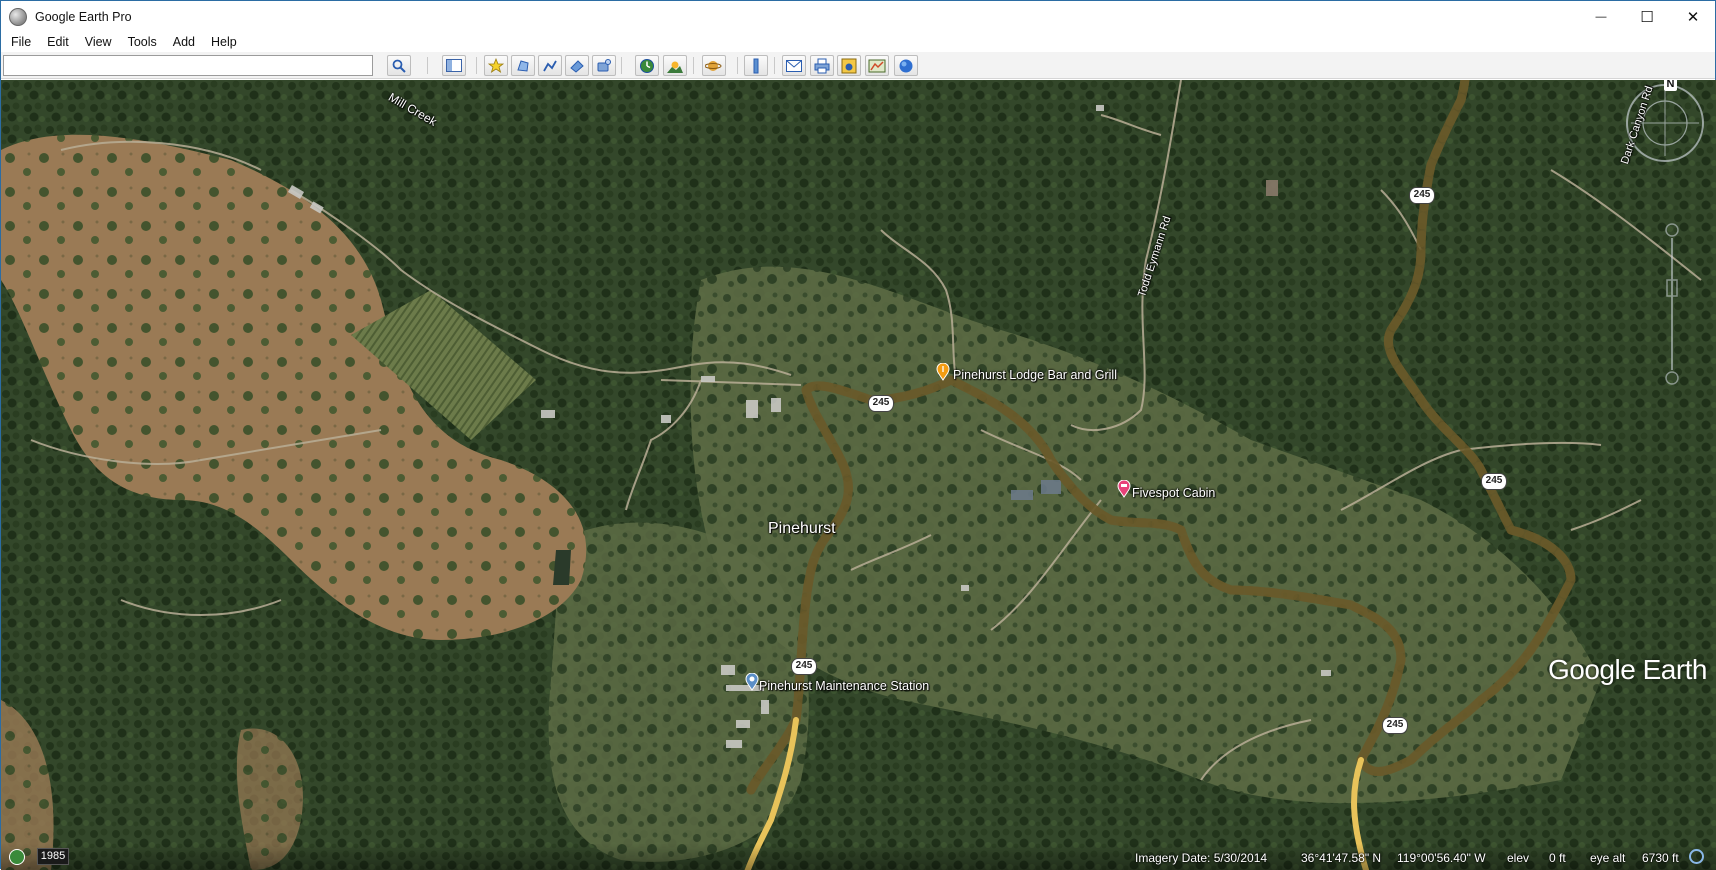  I want to click on ruler-icon, so click(756, 65).